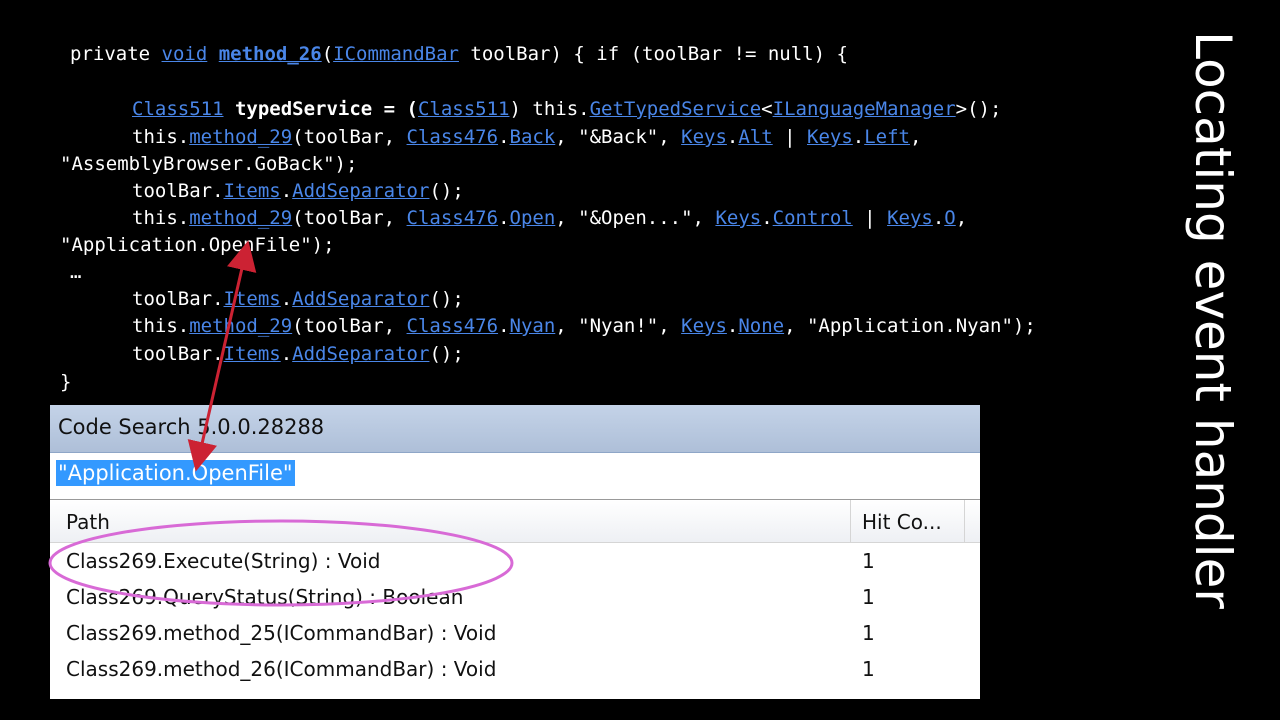 This screenshot has height=720, width=1280. What do you see at coordinates (222, 356) in the screenshot?
I see `double-arrow` at bounding box center [222, 356].